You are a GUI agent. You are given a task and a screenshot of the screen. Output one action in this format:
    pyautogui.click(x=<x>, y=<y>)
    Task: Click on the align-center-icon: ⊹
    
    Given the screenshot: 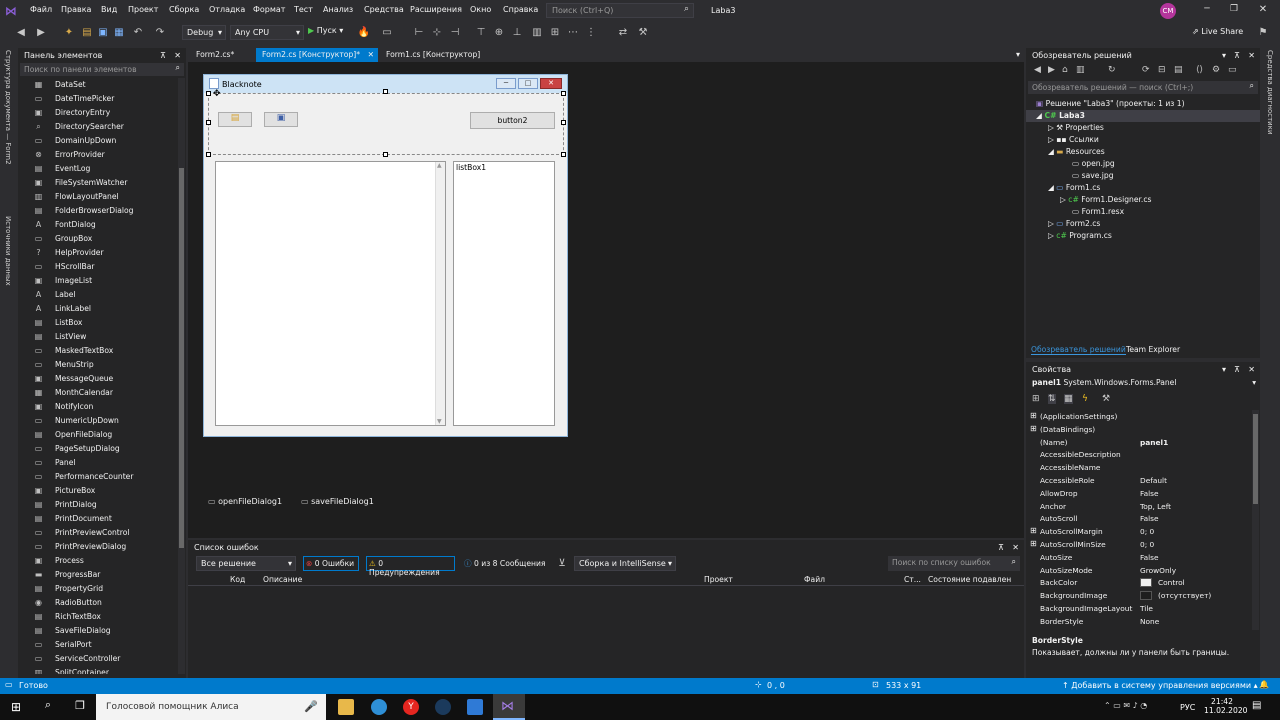 What is the action you would take?
    pyautogui.click(x=437, y=33)
    